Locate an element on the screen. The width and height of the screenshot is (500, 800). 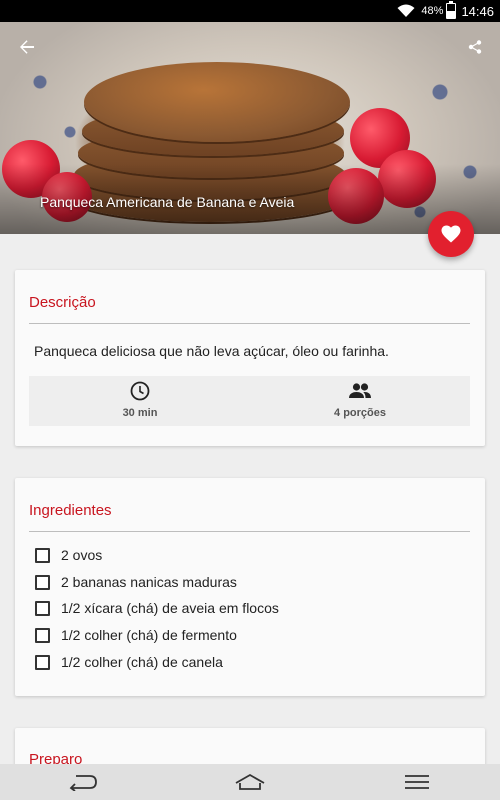
system-home-button is located at coordinates (250, 782).